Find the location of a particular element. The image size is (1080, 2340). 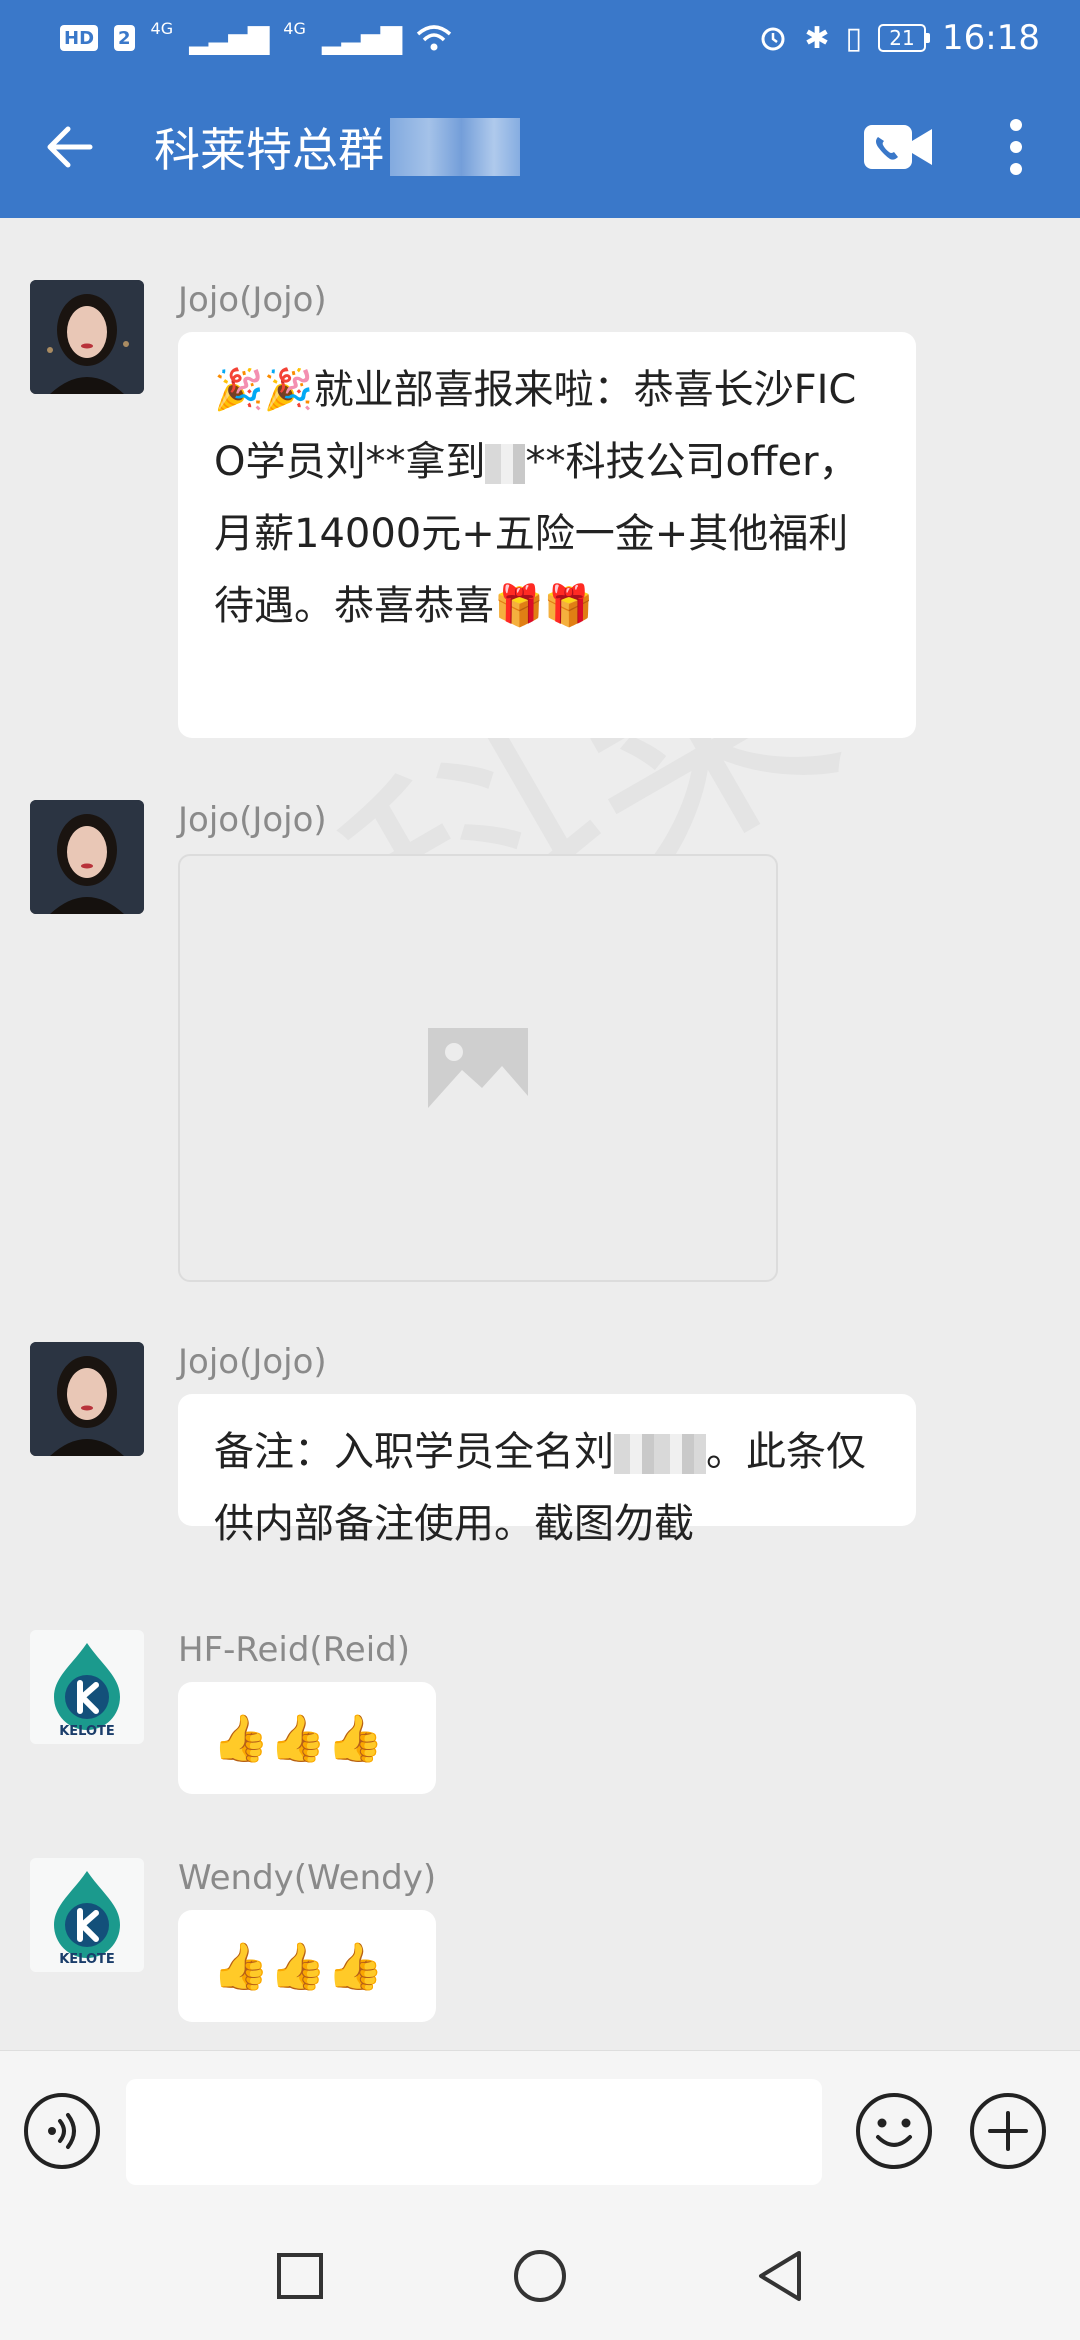

video-call-icon is located at coordinates (898, 147).